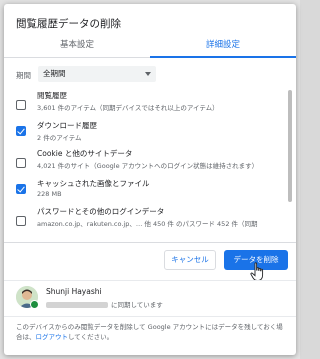 Image resolution: width=320 pixels, height=359 pixels. I want to click on checkbox-browsing-history, so click(21, 105).